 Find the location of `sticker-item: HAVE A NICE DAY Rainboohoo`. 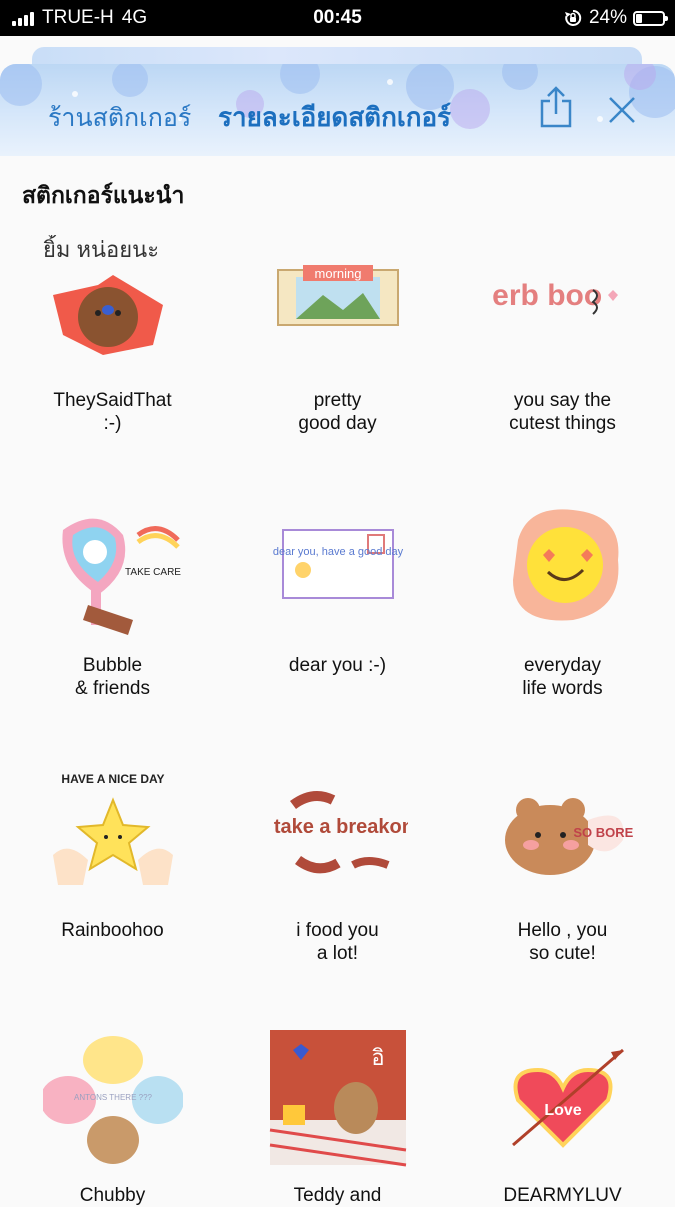

sticker-item: HAVE A NICE DAY Rainboohoo is located at coordinates (112, 853).